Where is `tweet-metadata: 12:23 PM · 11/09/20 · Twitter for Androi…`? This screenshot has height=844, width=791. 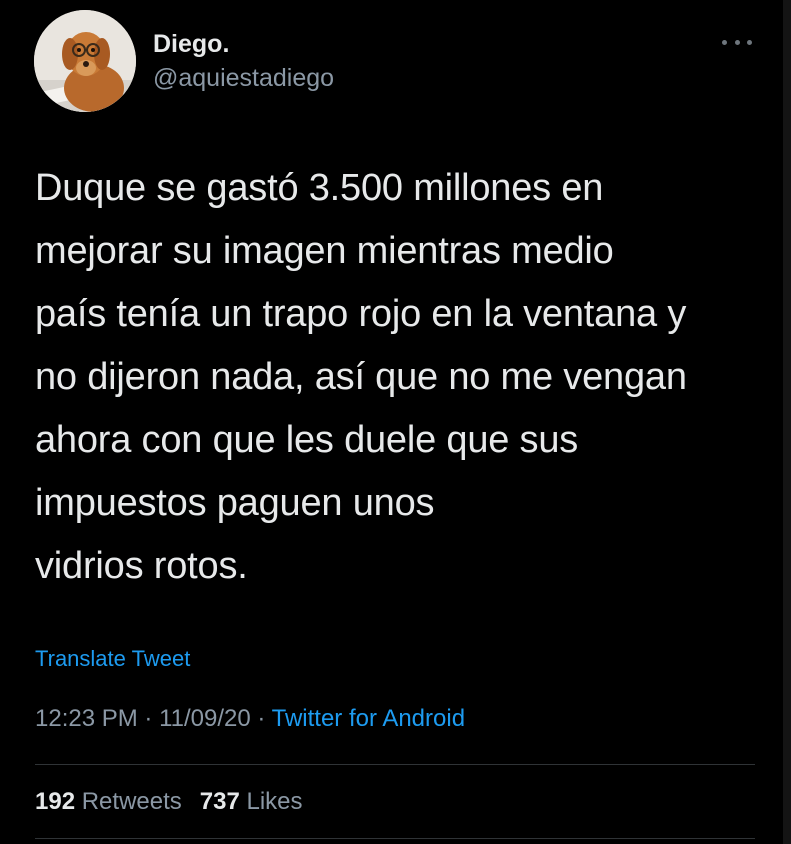
tweet-metadata: 12:23 PM · 11/09/20 · Twitter for Androi… is located at coordinates (250, 719).